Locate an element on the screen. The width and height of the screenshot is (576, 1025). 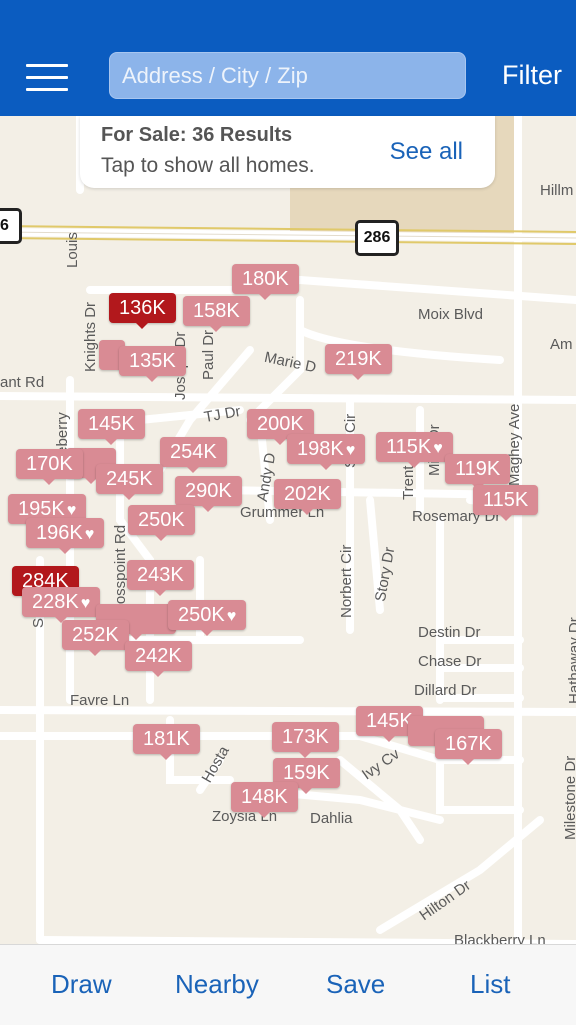
price-pin: 254K is located at coordinates (193, 455).